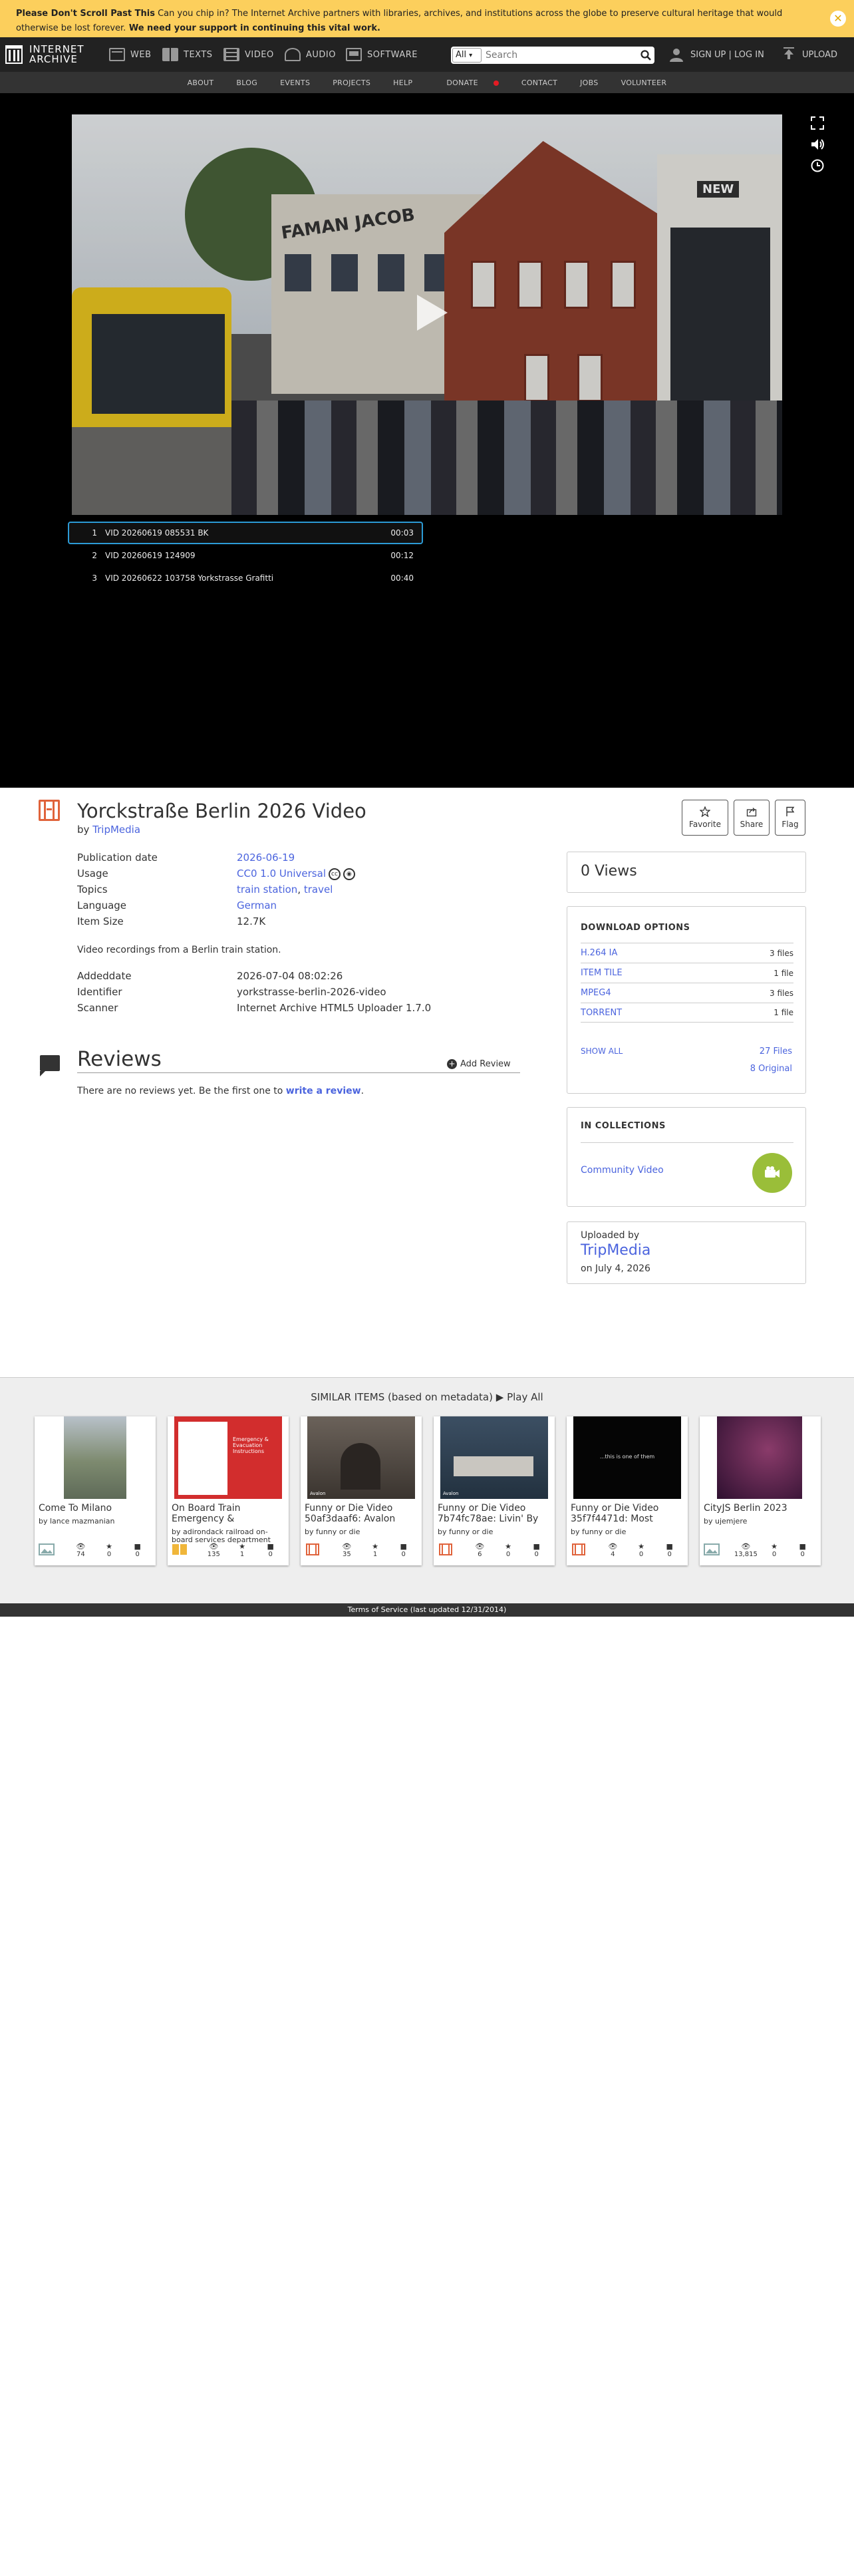 This screenshot has width=854, height=2576. Describe the element at coordinates (189, 578) in the screenshot. I see `playlist-item-title: VID 20260622 103758 Yorkstrasse Grafitti` at that location.